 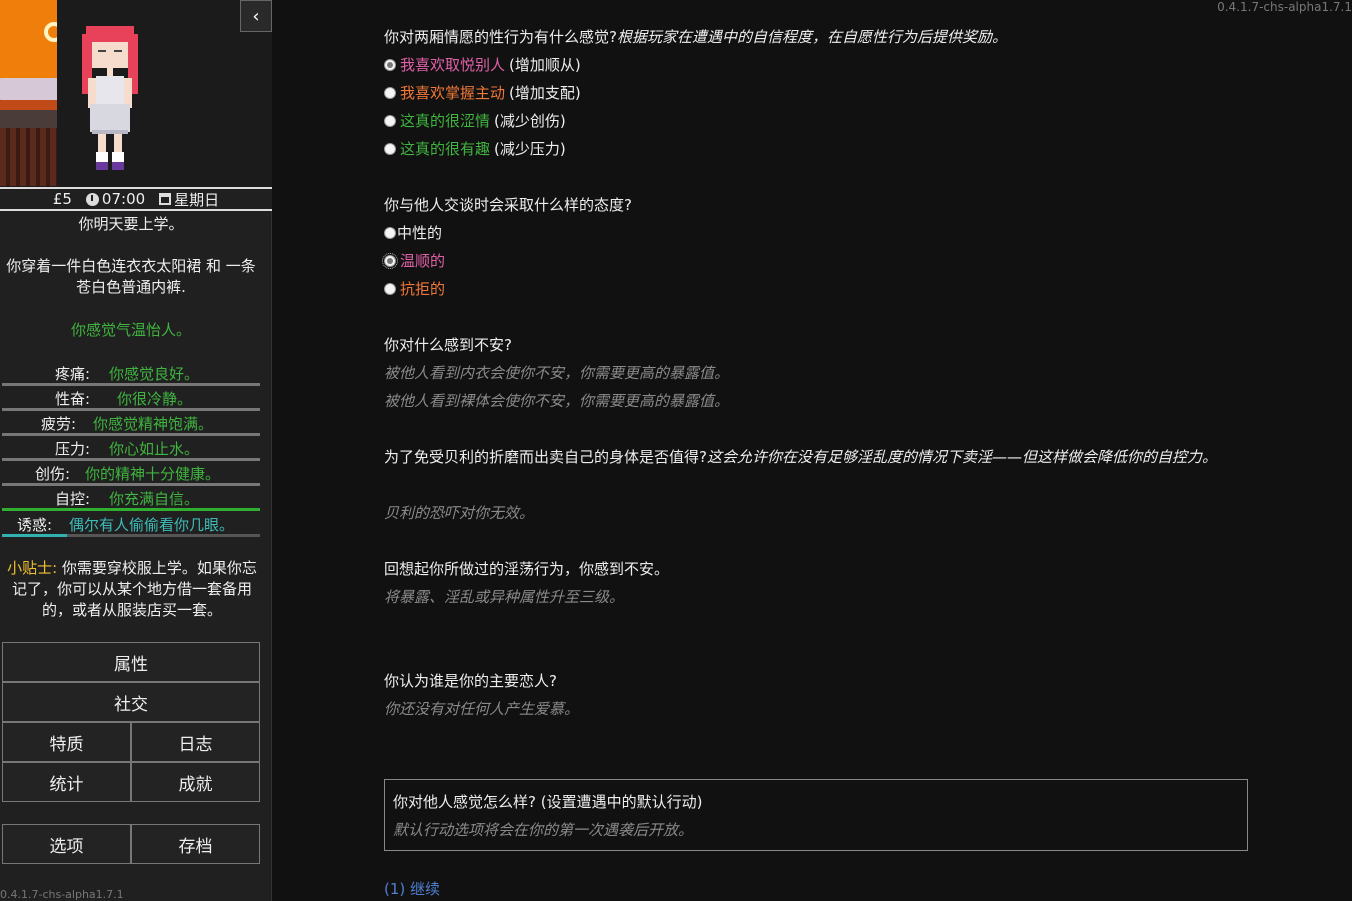 What do you see at coordinates (189, 199) in the screenshot?
I see `day-display: 星期日` at bounding box center [189, 199].